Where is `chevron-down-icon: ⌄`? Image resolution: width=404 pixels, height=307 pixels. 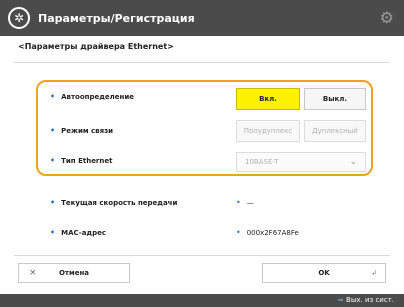 chevron-down-icon: ⌄ is located at coordinates (353, 162).